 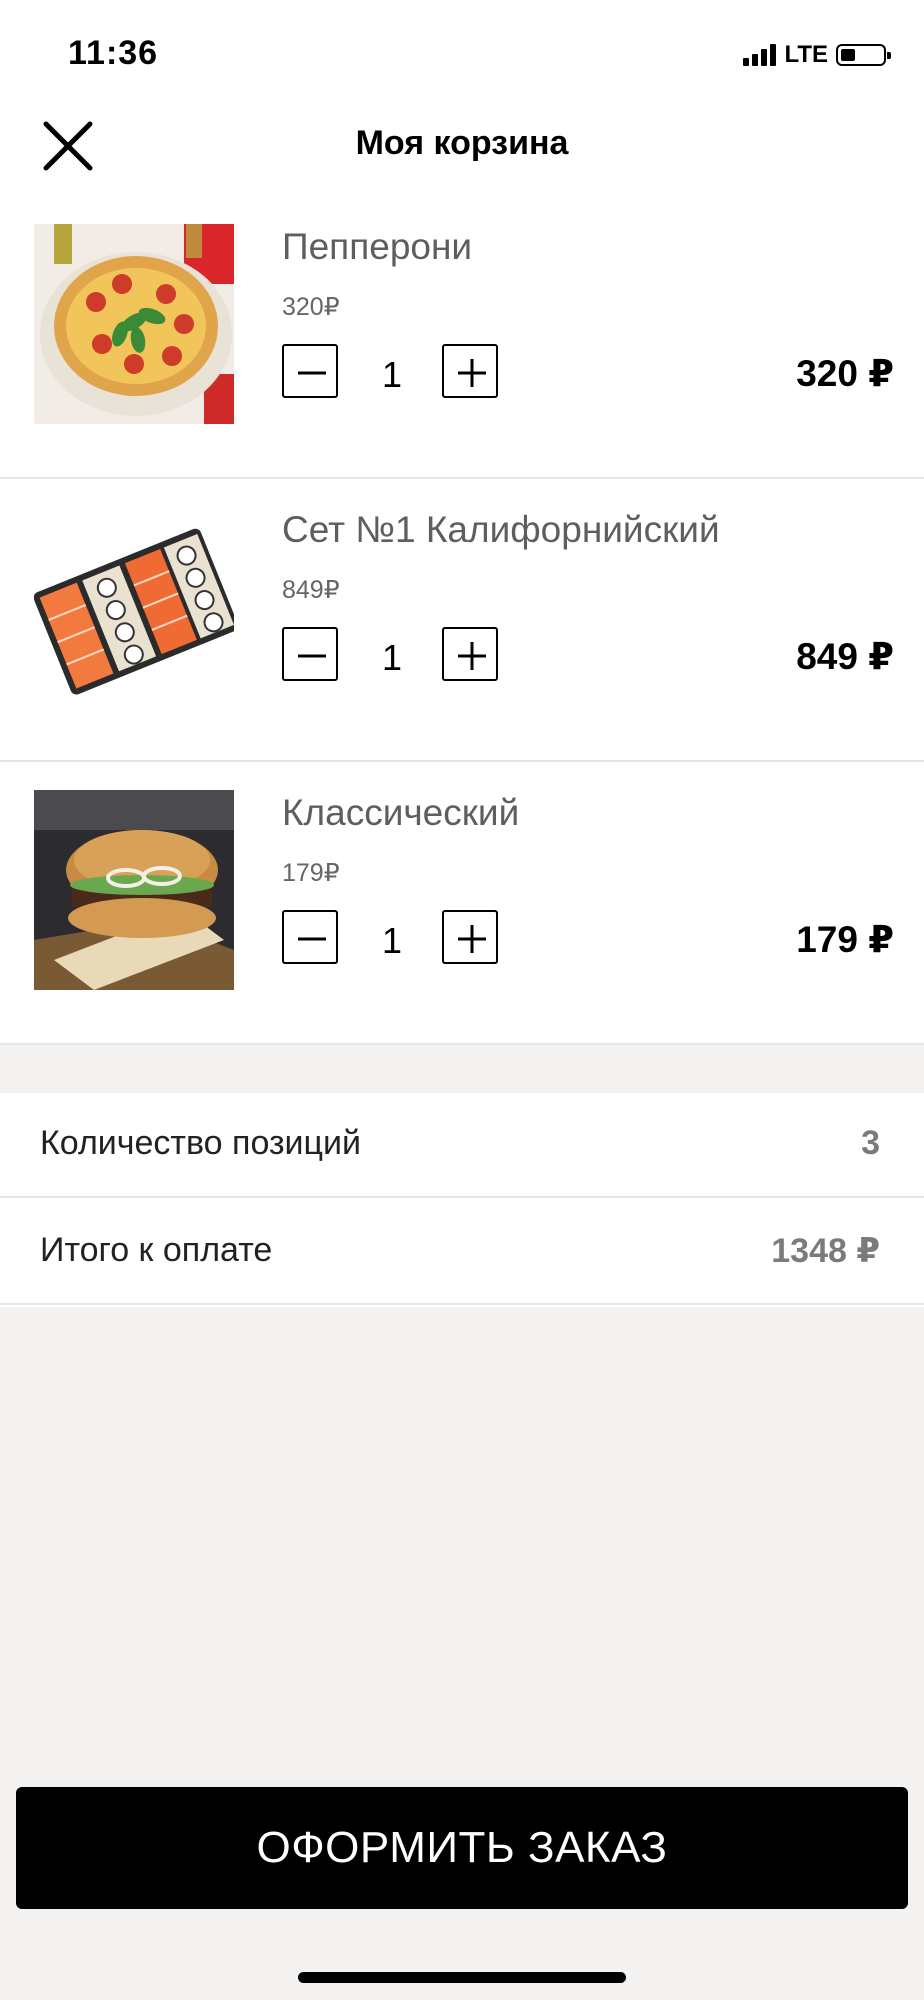 I want to click on total-value: 1348 ₽, so click(x=825, y=1251).